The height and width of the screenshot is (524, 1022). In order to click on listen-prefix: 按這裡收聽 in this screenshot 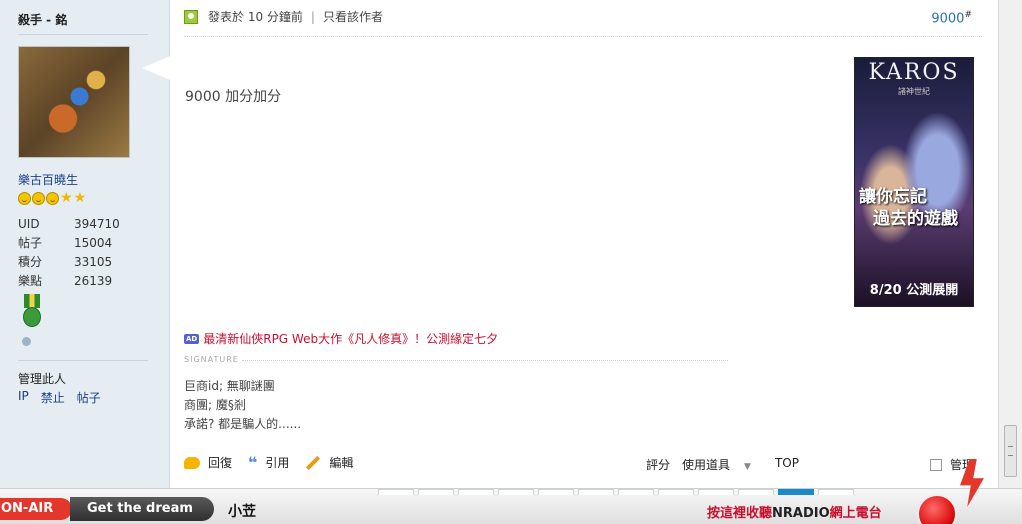, I will do `click(740, 513)`.